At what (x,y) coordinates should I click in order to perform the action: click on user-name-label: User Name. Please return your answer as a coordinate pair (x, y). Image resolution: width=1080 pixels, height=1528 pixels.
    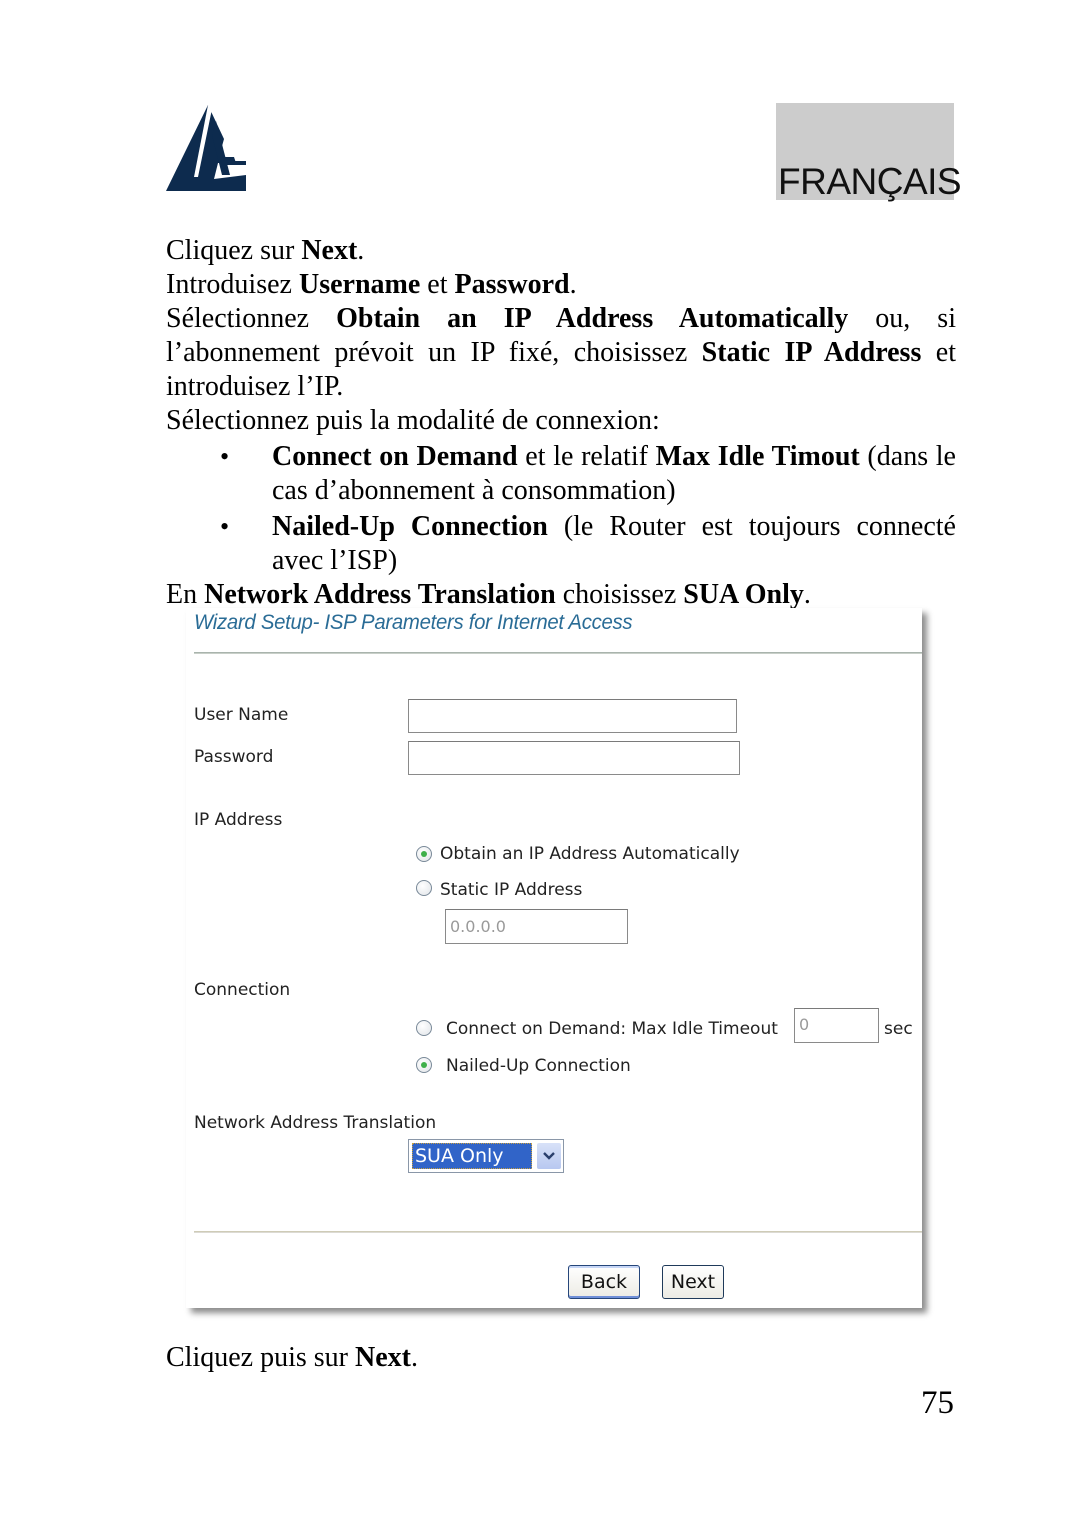
    Looking at the image, I should click on (241, 715).